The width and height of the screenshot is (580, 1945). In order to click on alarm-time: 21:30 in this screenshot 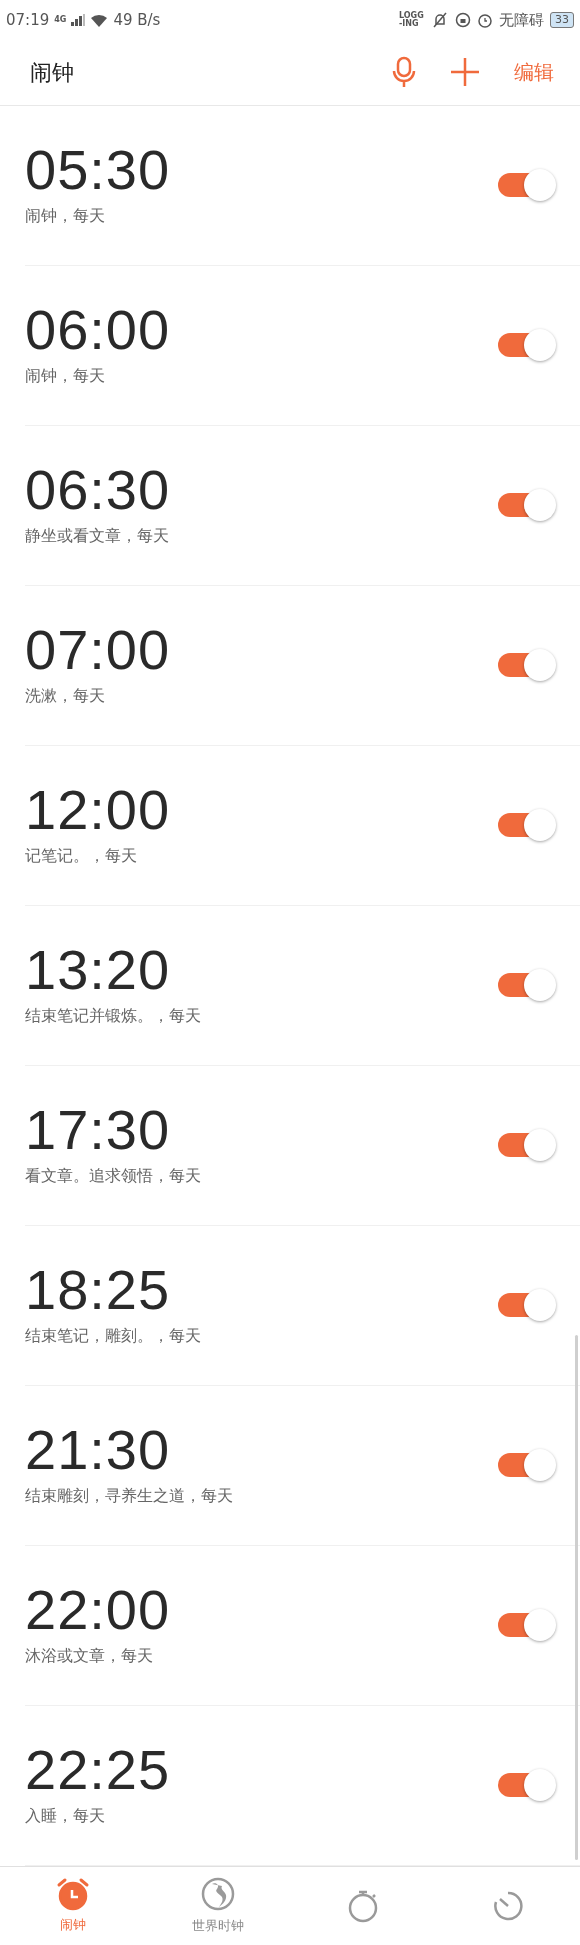, I will do `click(98, 1450)`.